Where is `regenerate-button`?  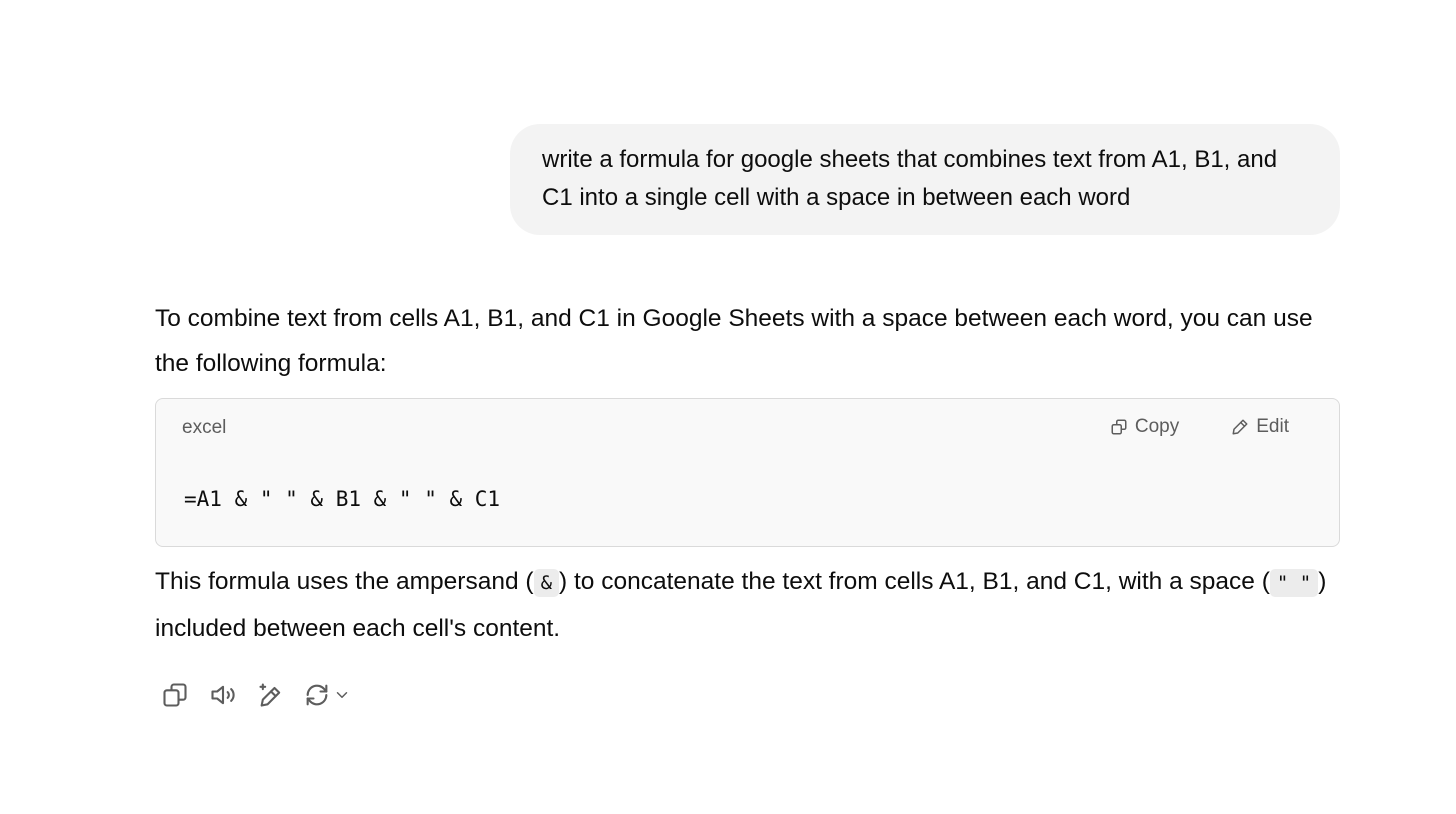
regenerate-button is located at coordinates (327, 695).